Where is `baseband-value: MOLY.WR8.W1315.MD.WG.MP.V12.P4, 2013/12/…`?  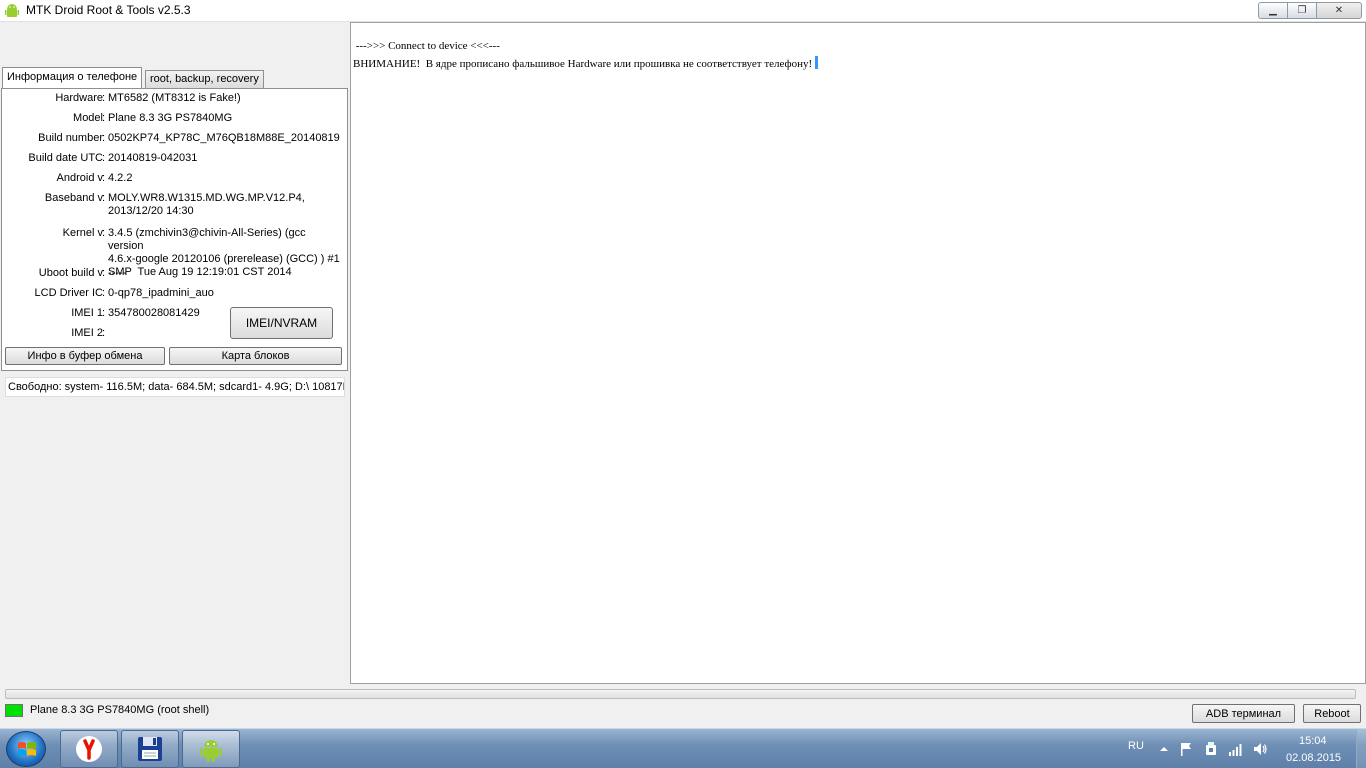
baseband-value: MOLY.WR8.W1315.MD.WG.MP.V12.P4, 2013/12/… is located at coordinates (206, 204).